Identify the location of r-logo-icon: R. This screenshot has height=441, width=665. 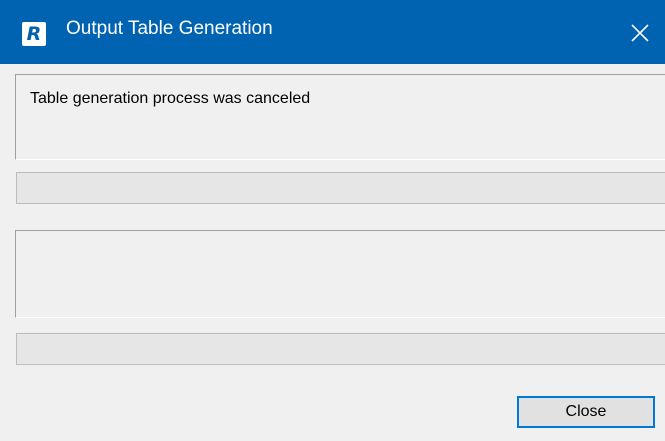
(34, 34).